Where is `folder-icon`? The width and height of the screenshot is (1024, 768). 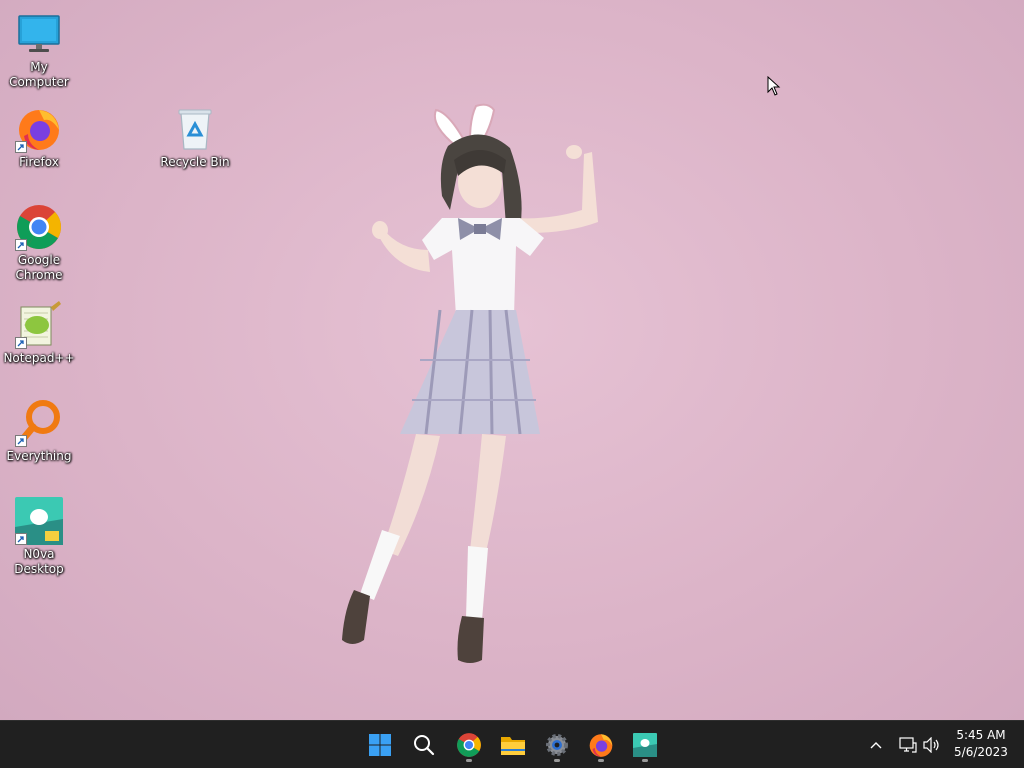
folder-icon is located at coordinates (513, 746).